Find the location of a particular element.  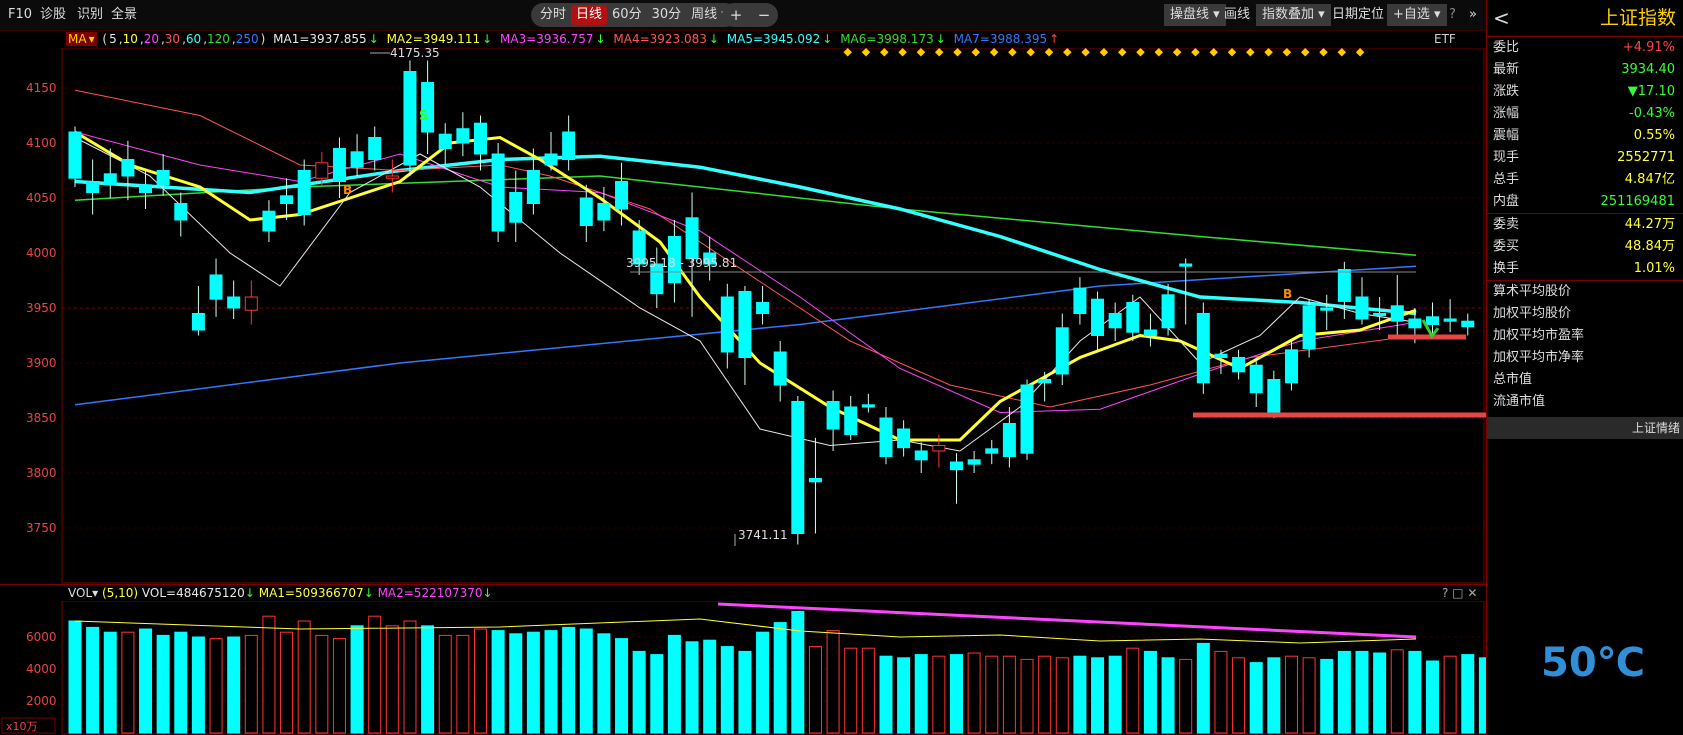

stat-row: 算术平均股价 is located at coordinates (1585, 292).